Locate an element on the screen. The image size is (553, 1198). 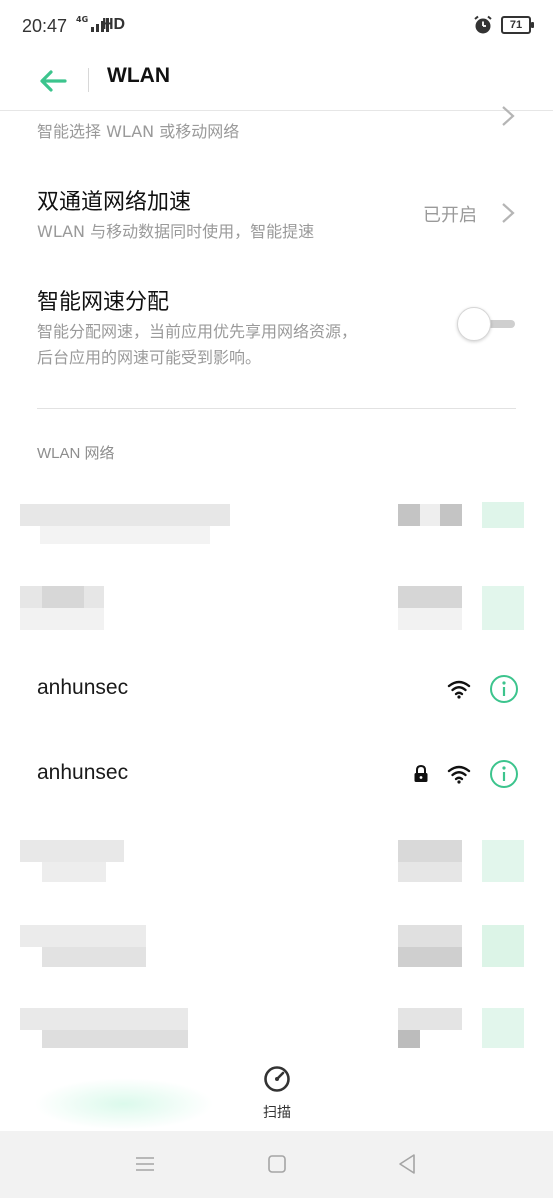
scan-label: 扫描 is located at coordinates (277, 1113).